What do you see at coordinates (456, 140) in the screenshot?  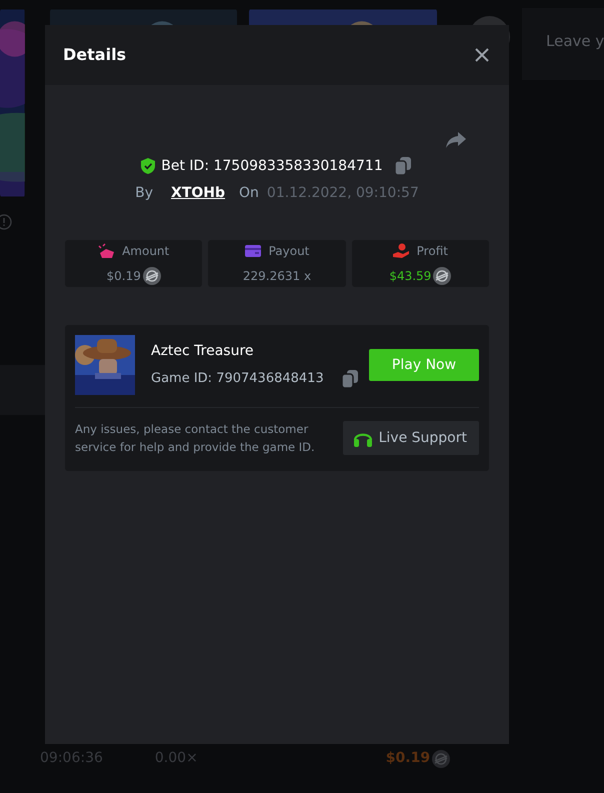 I see `share-icon` at bounding box center [456, 140].